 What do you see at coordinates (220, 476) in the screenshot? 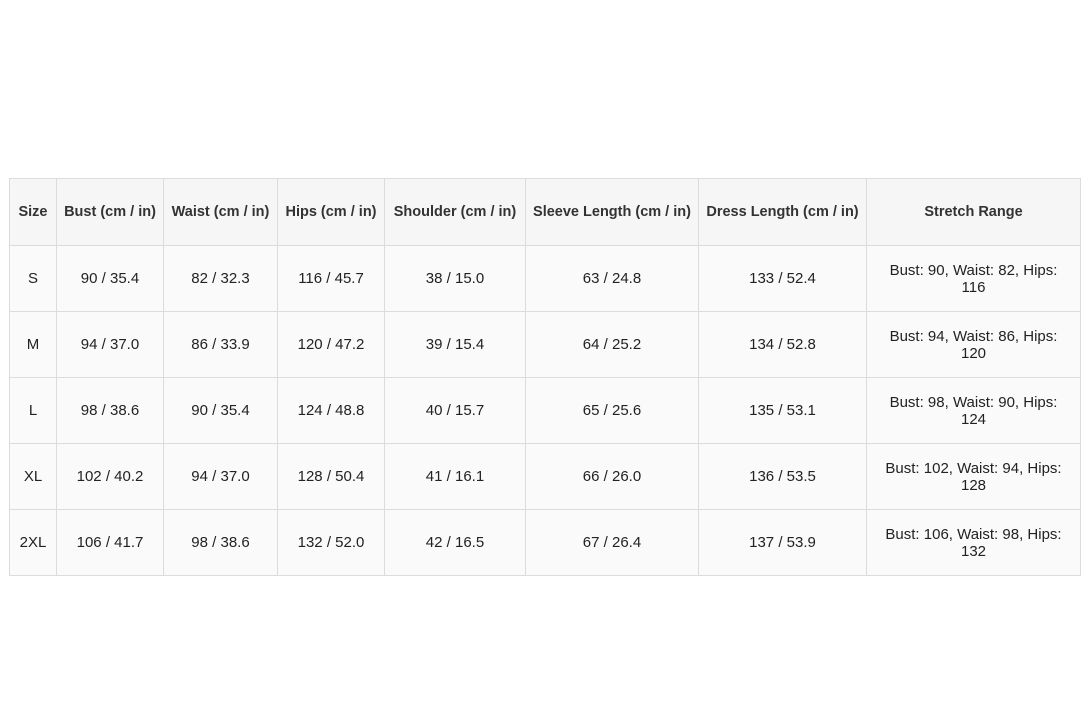
I see `cell-waist: 94 / 37.0` at bounding box center [220, 476].